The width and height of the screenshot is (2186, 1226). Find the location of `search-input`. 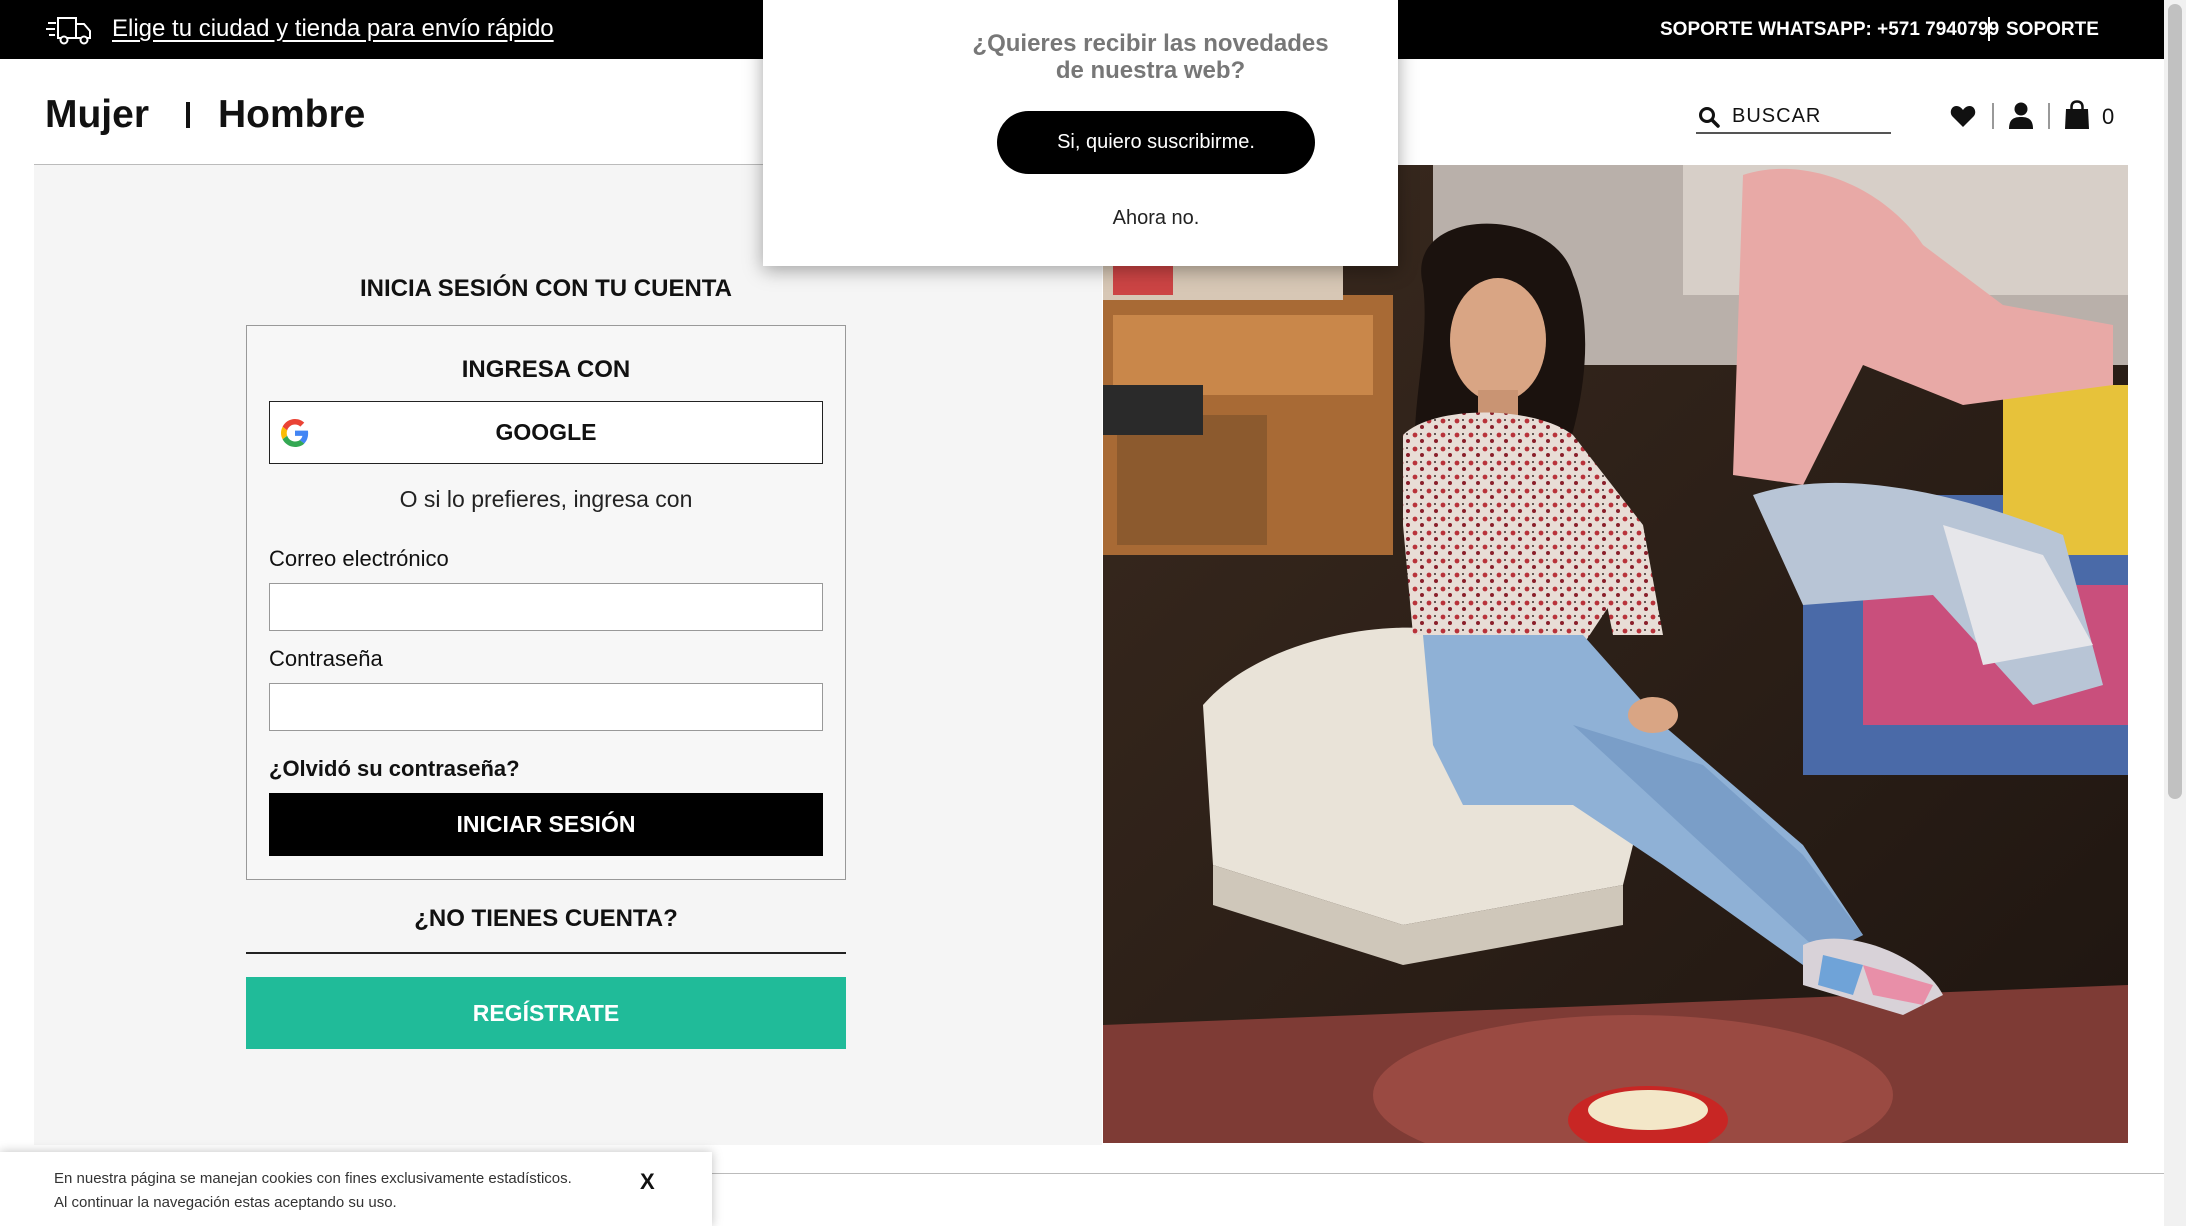

search-input is located at coordinates (1809, 116).